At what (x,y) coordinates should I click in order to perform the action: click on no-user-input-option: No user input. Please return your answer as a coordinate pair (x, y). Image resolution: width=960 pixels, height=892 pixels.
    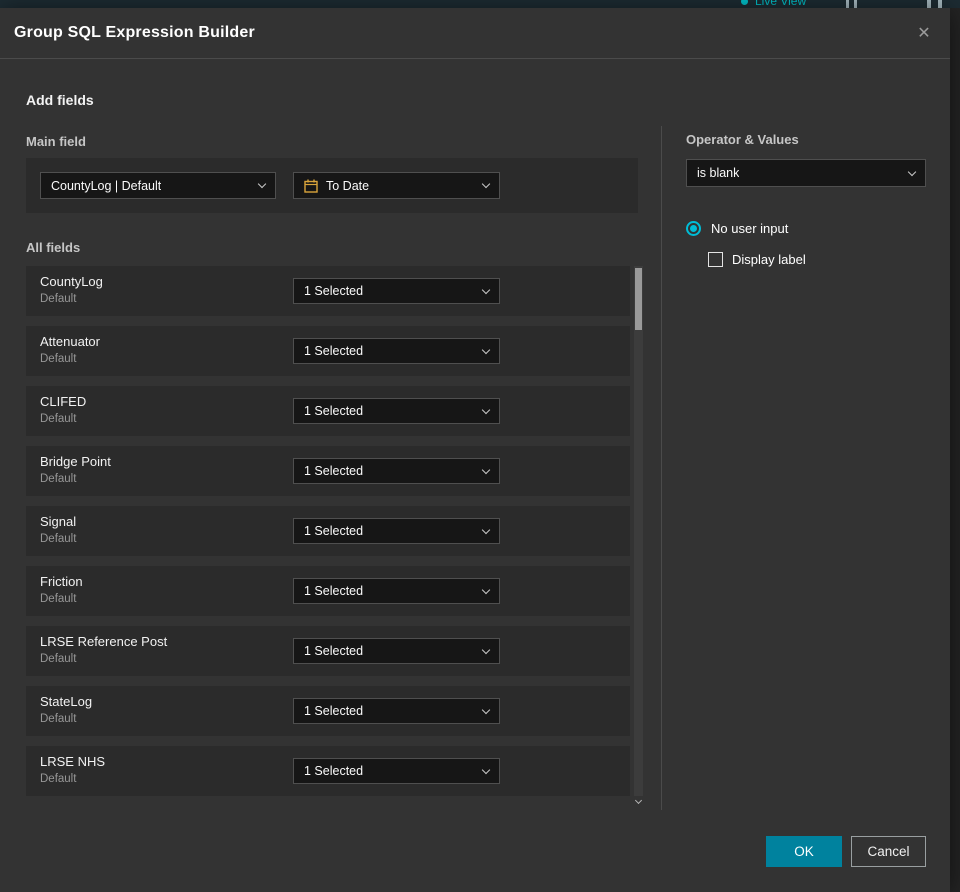
    Looking at the image, I should click on (737, 228).